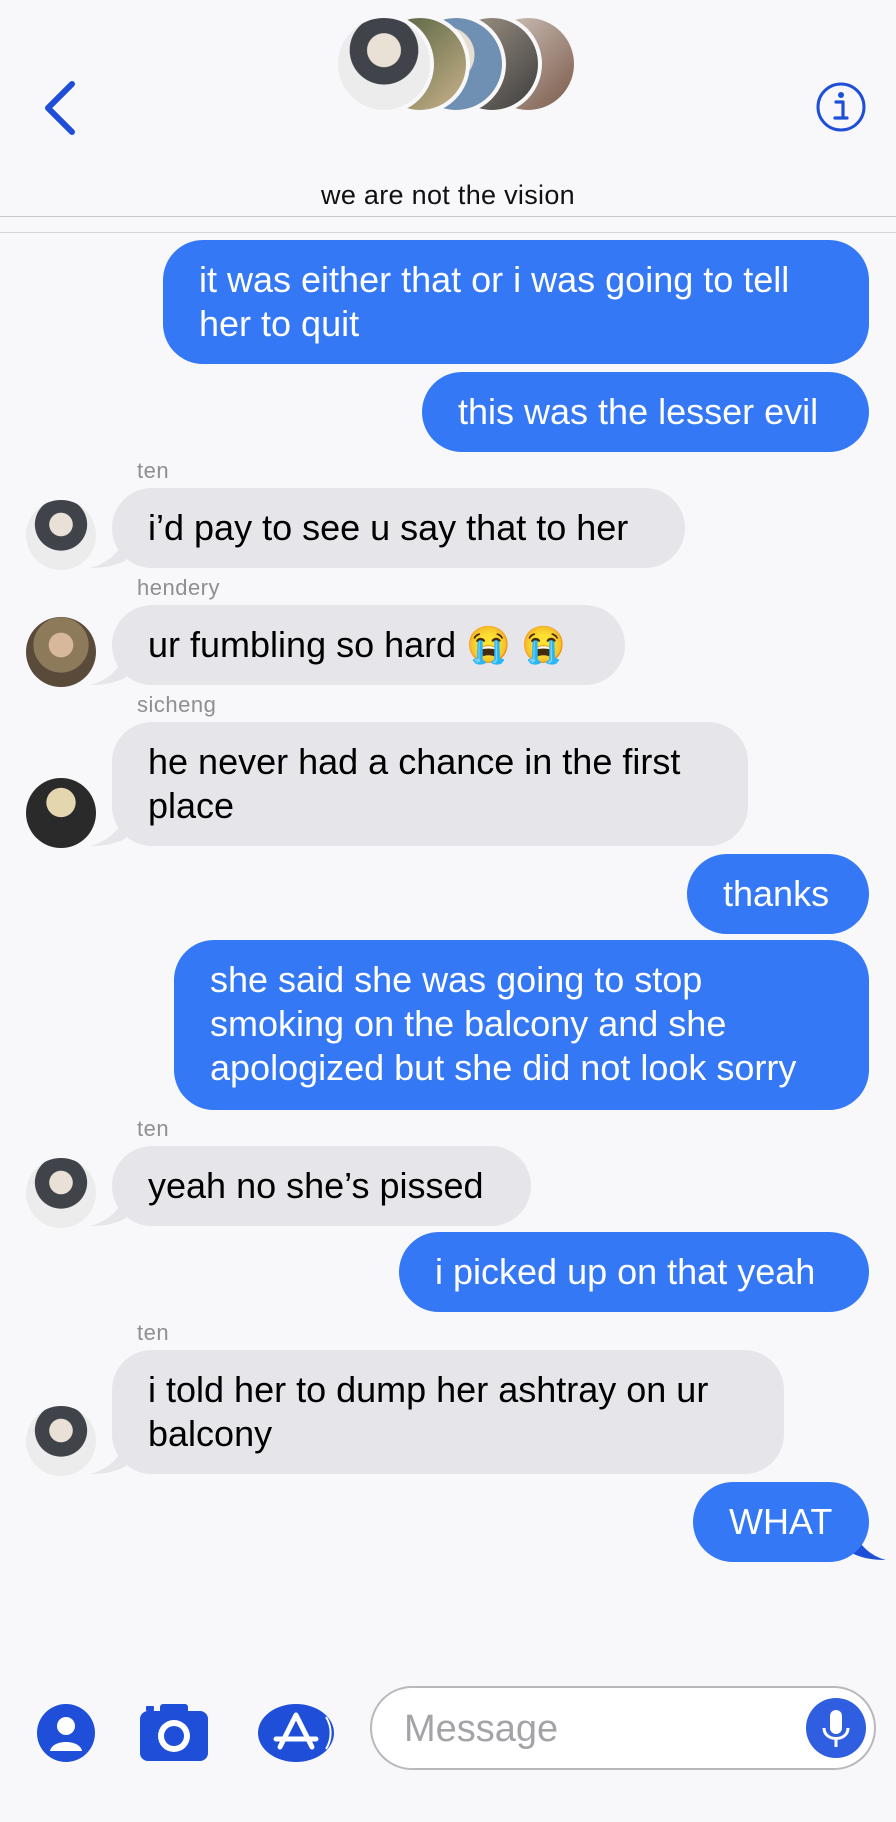 The image size is (896, 1822). I want to click on camera-icon, so click(174, 1732).